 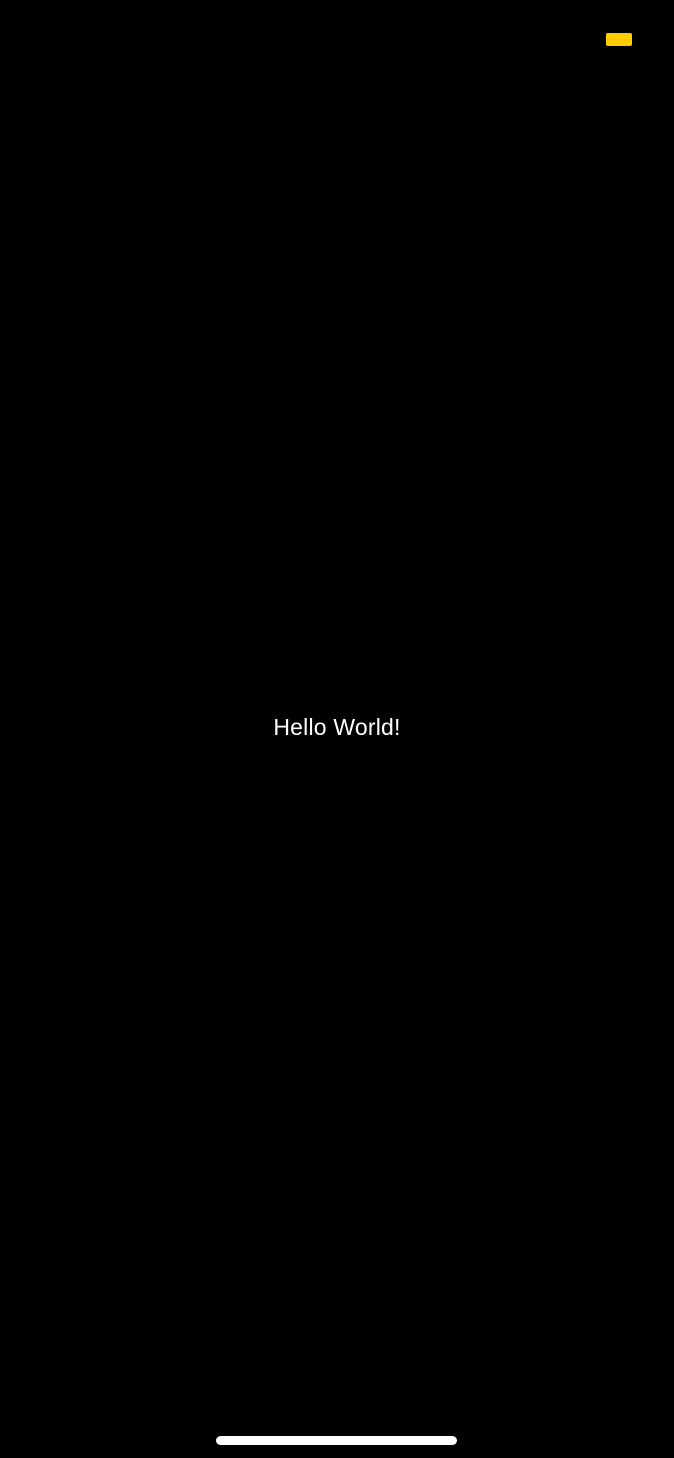 What do you see at coordinates (336, 1440) in the screenshot?
I see `home-indicator` at bounding box center [336, 1440].